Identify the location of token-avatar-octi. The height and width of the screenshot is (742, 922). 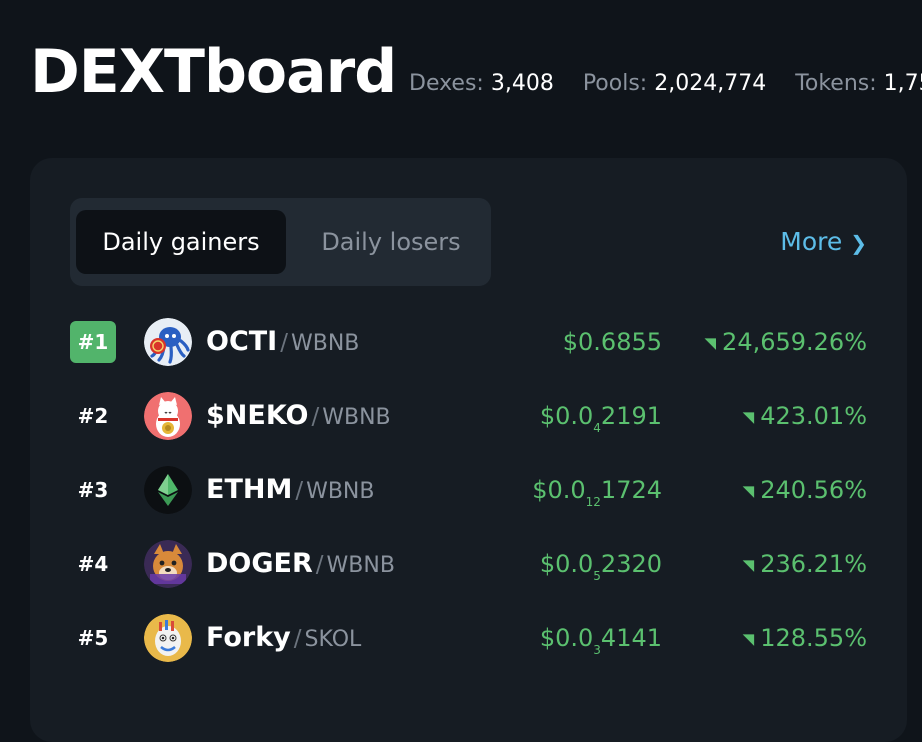
(168, 342).